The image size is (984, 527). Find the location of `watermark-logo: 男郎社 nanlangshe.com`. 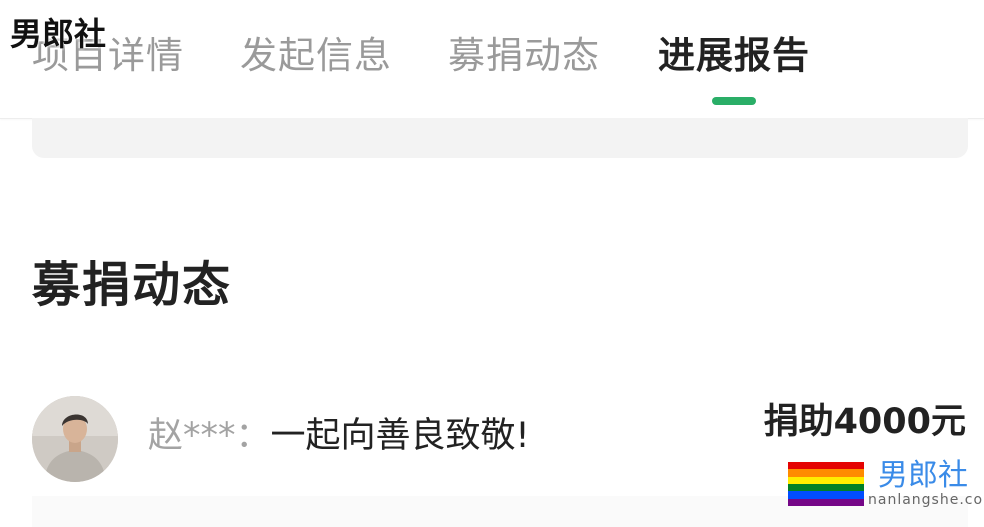

watermark-logo: 男郎社 nanlangshe.com is located at coordinates (886, 490).